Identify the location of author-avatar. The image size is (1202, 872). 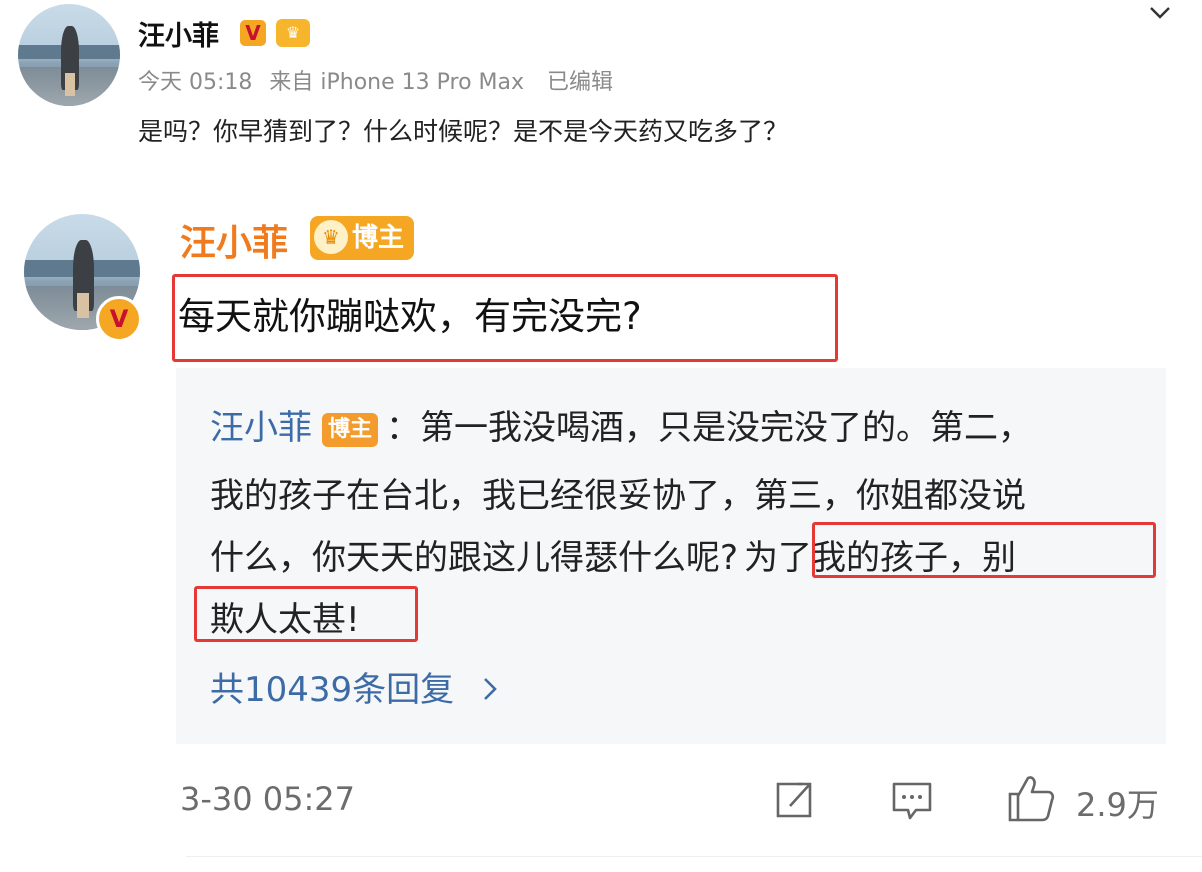
(69, 55).